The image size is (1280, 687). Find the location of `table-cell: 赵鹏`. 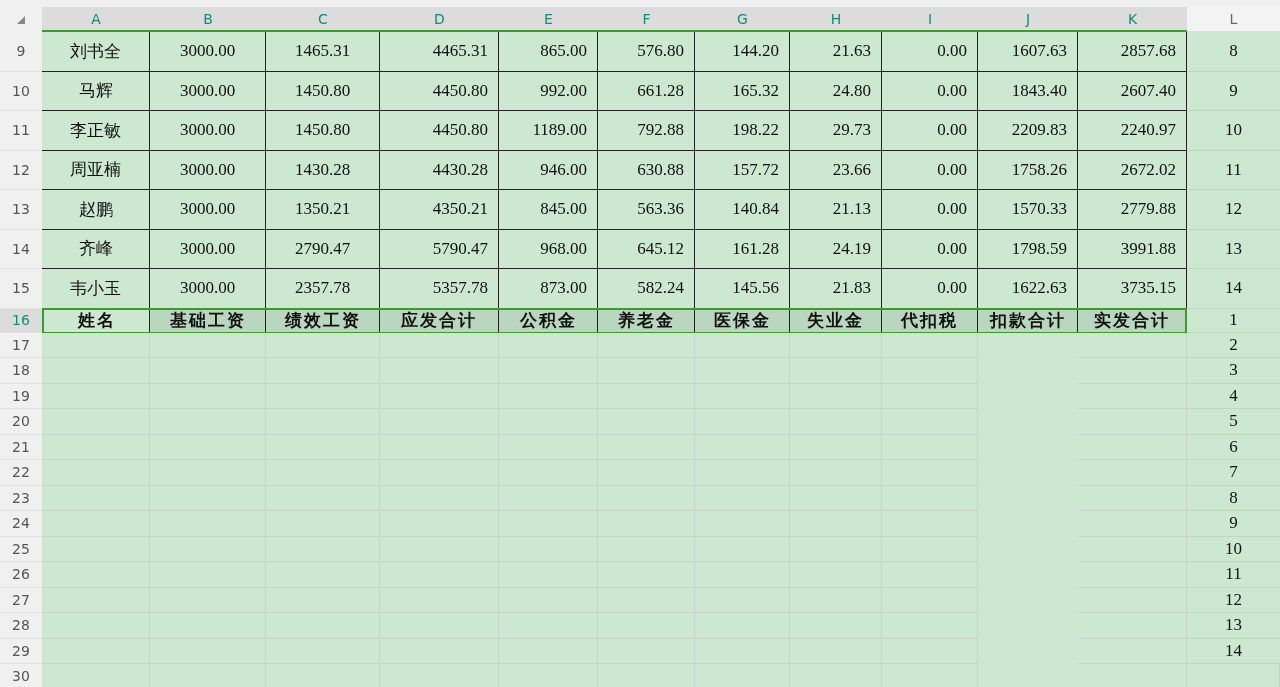

table-cell: 赵鹏 is located at coordinates (96, 210).